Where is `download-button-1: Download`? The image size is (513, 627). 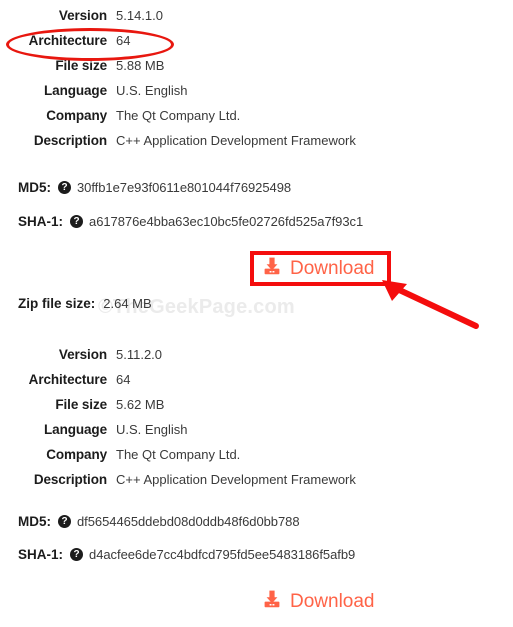
download-button-1: Download is located at coordinates (318, 268).